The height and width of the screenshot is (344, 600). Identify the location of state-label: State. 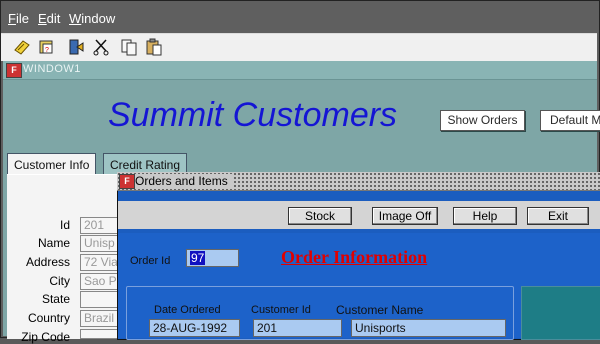
(55, 299).